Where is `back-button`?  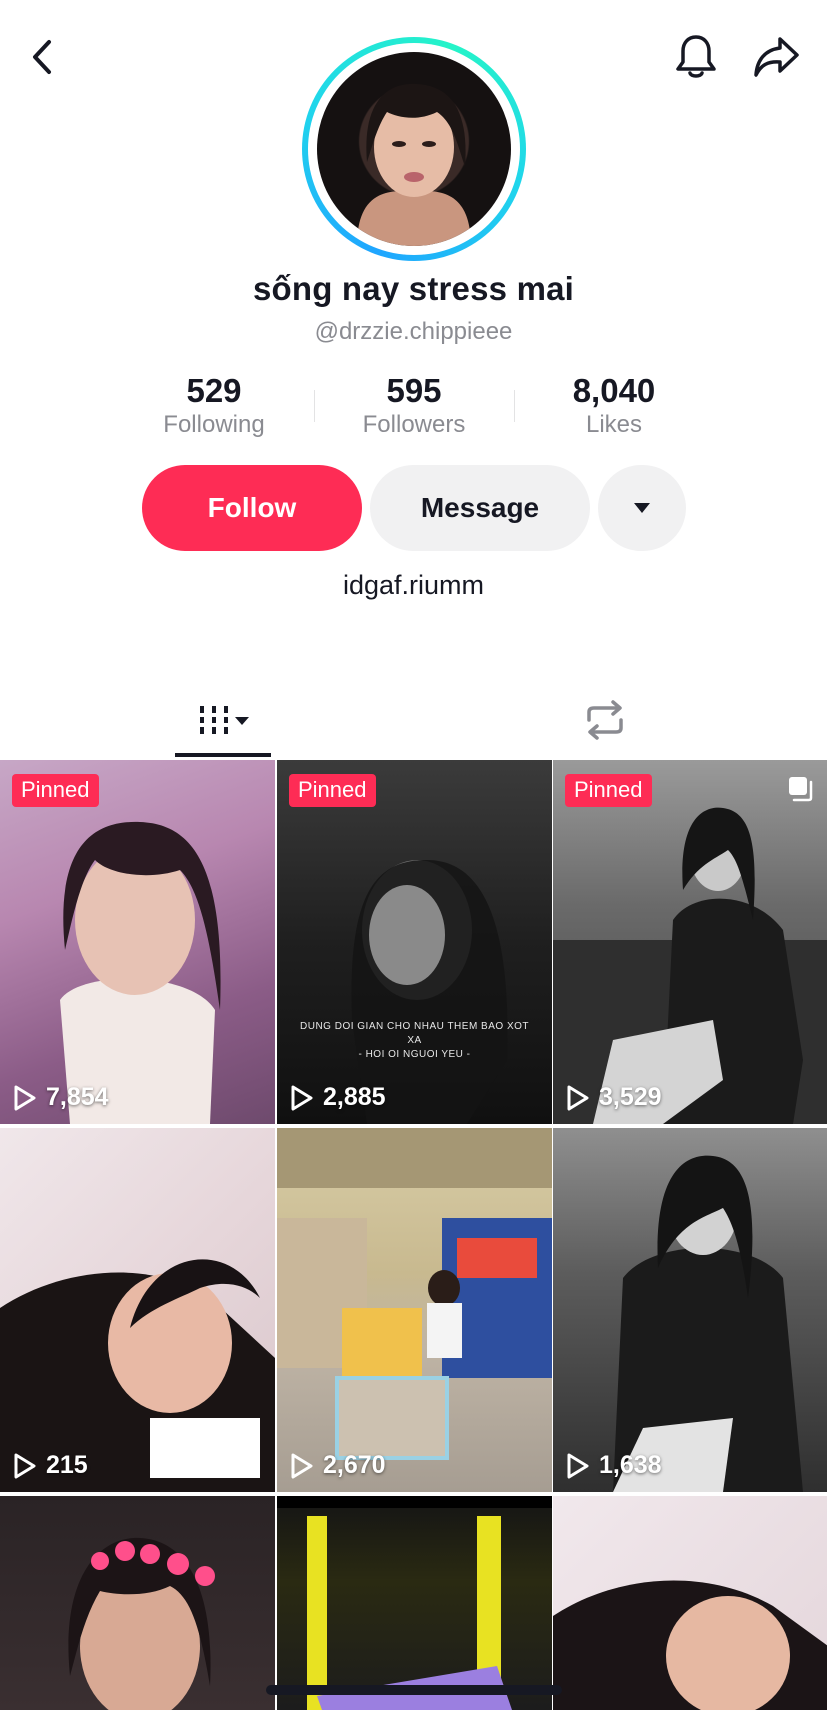
back-button is located at coordinates (42, 57).